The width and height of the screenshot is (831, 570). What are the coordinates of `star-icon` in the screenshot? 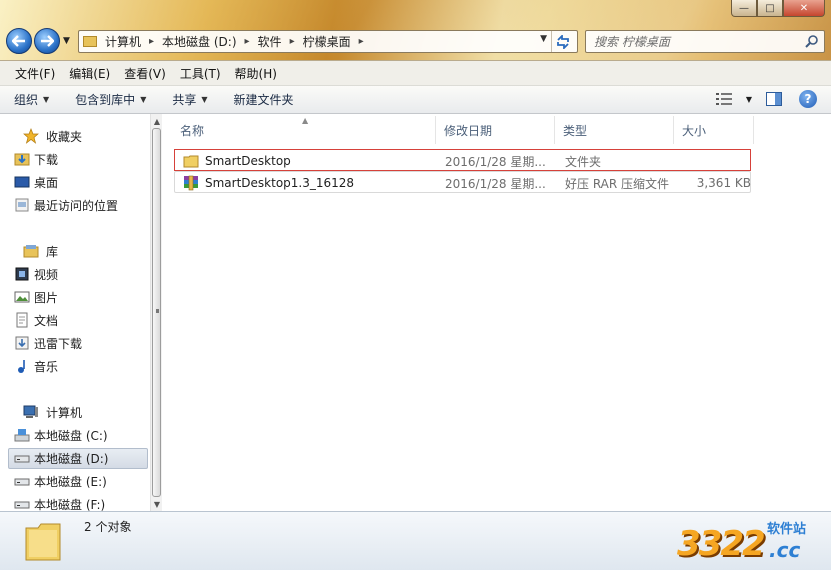 It's located at (31, 136).